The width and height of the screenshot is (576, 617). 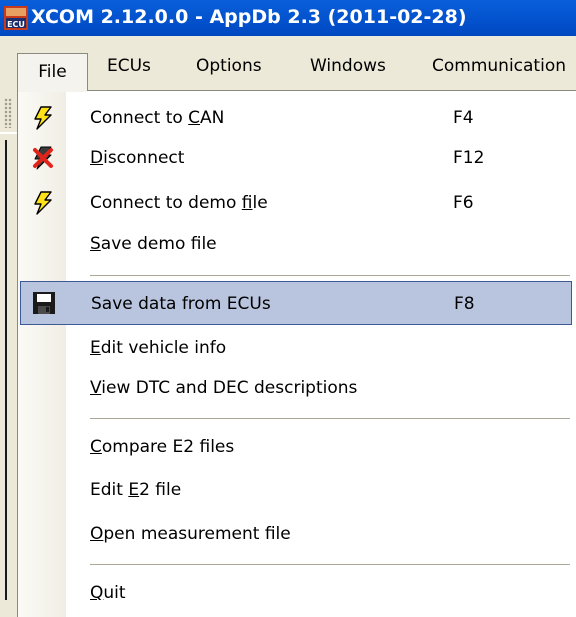 What do you see at coordinates (464, 304) in the screenshot?
I see `shortcut-label: F8` at bounding box center [464, 304].